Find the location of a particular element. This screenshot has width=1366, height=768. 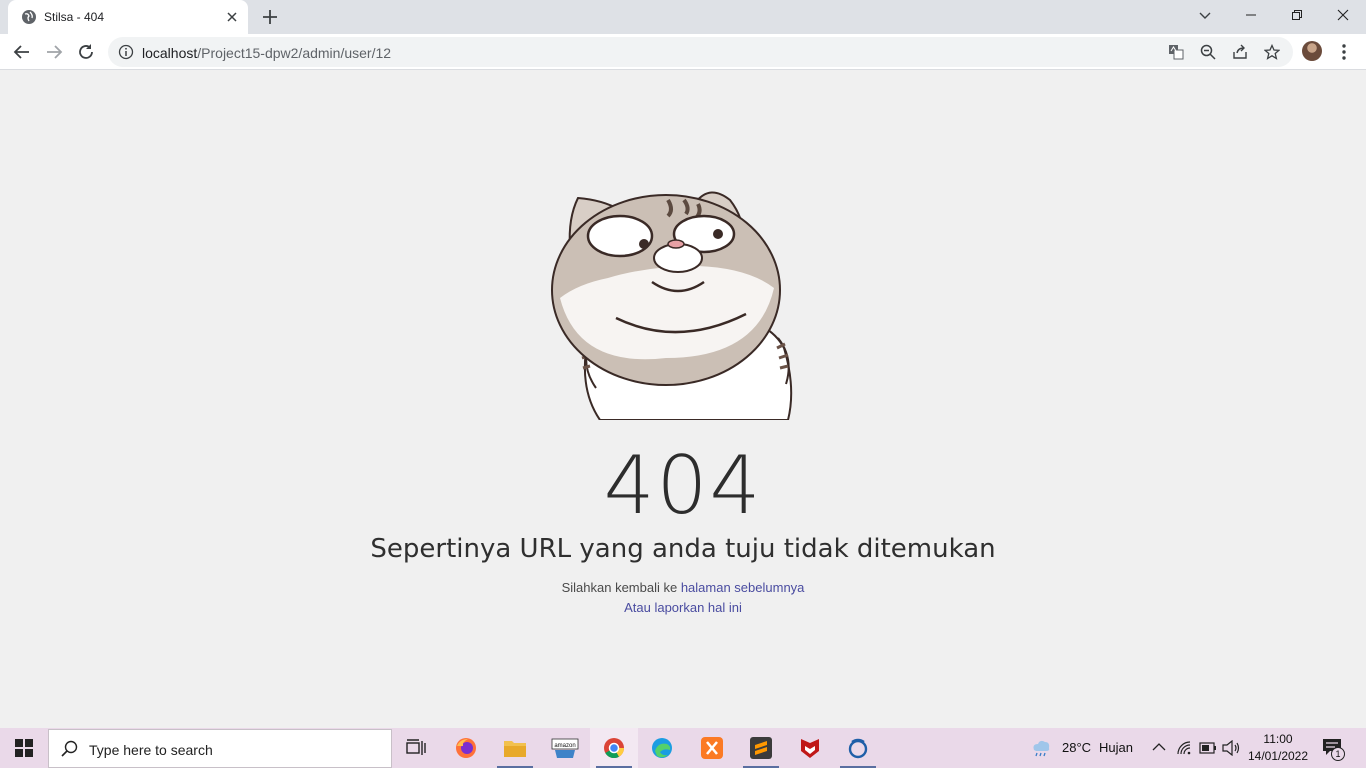

back-instruction: Silahkan kembali ke halaman sebelumnya is located at coordinates (683, 587).